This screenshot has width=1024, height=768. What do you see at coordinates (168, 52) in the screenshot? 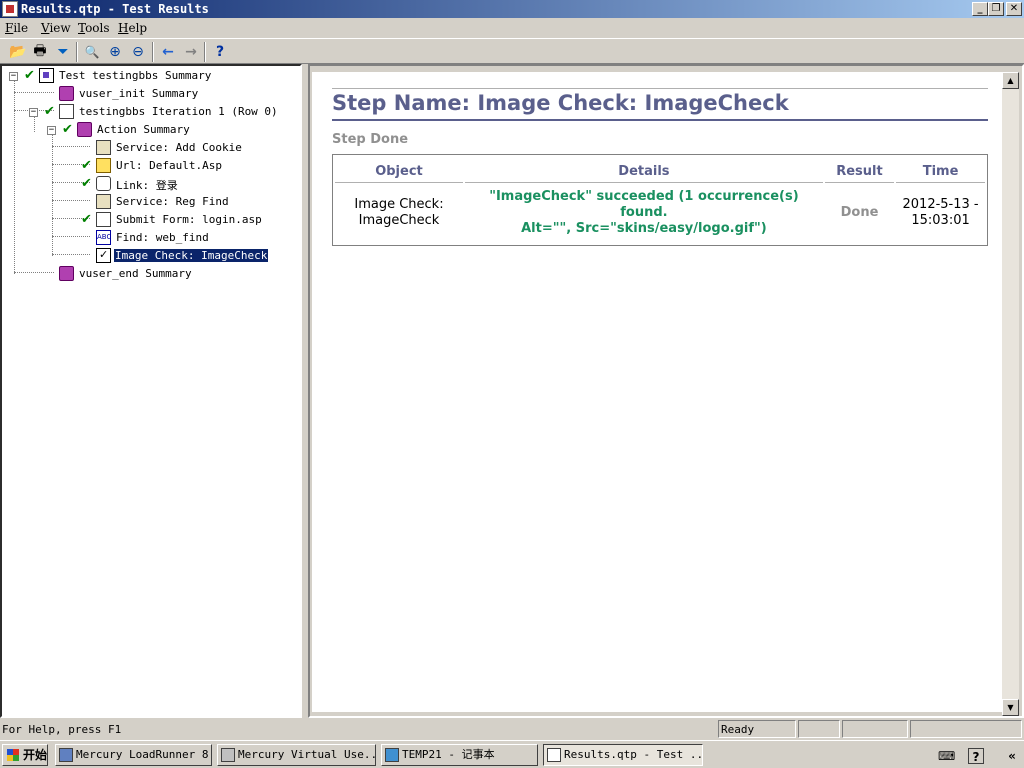
I see `back-icon: ←` at bounding box center [168, 52].